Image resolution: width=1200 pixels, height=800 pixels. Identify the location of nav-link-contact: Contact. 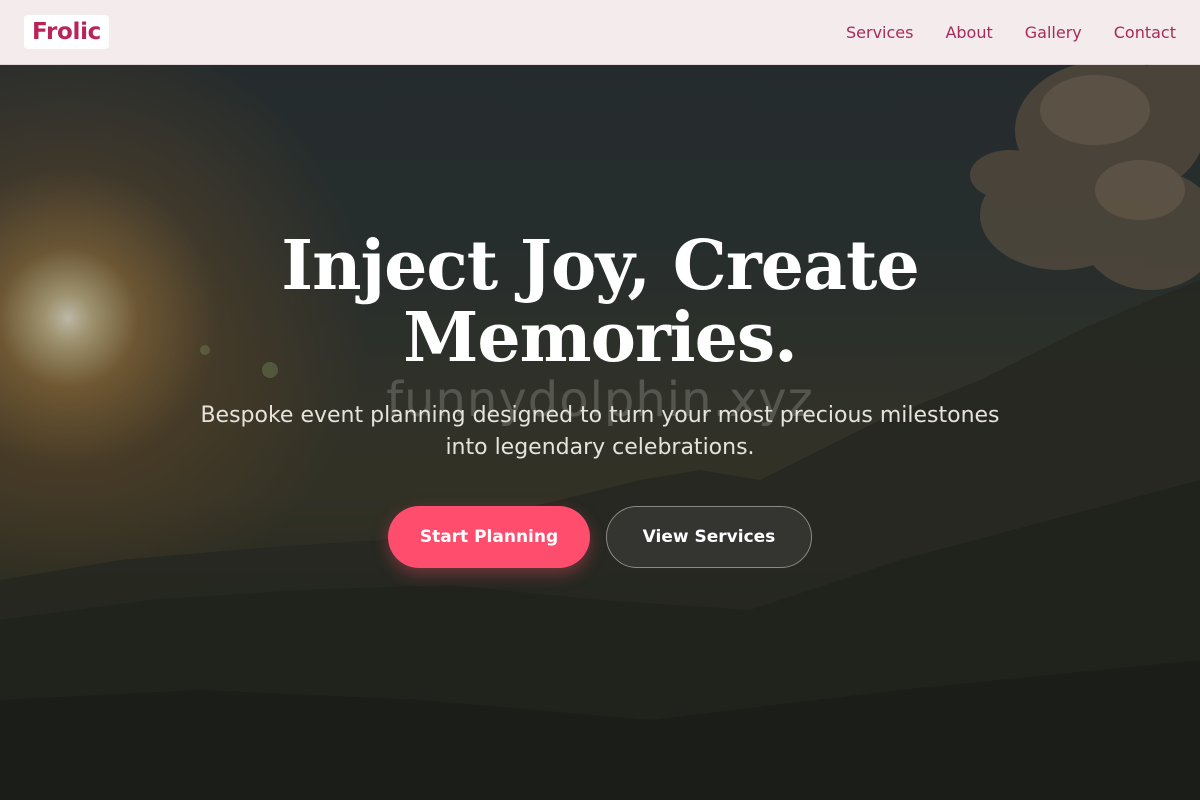
(1145, 32).